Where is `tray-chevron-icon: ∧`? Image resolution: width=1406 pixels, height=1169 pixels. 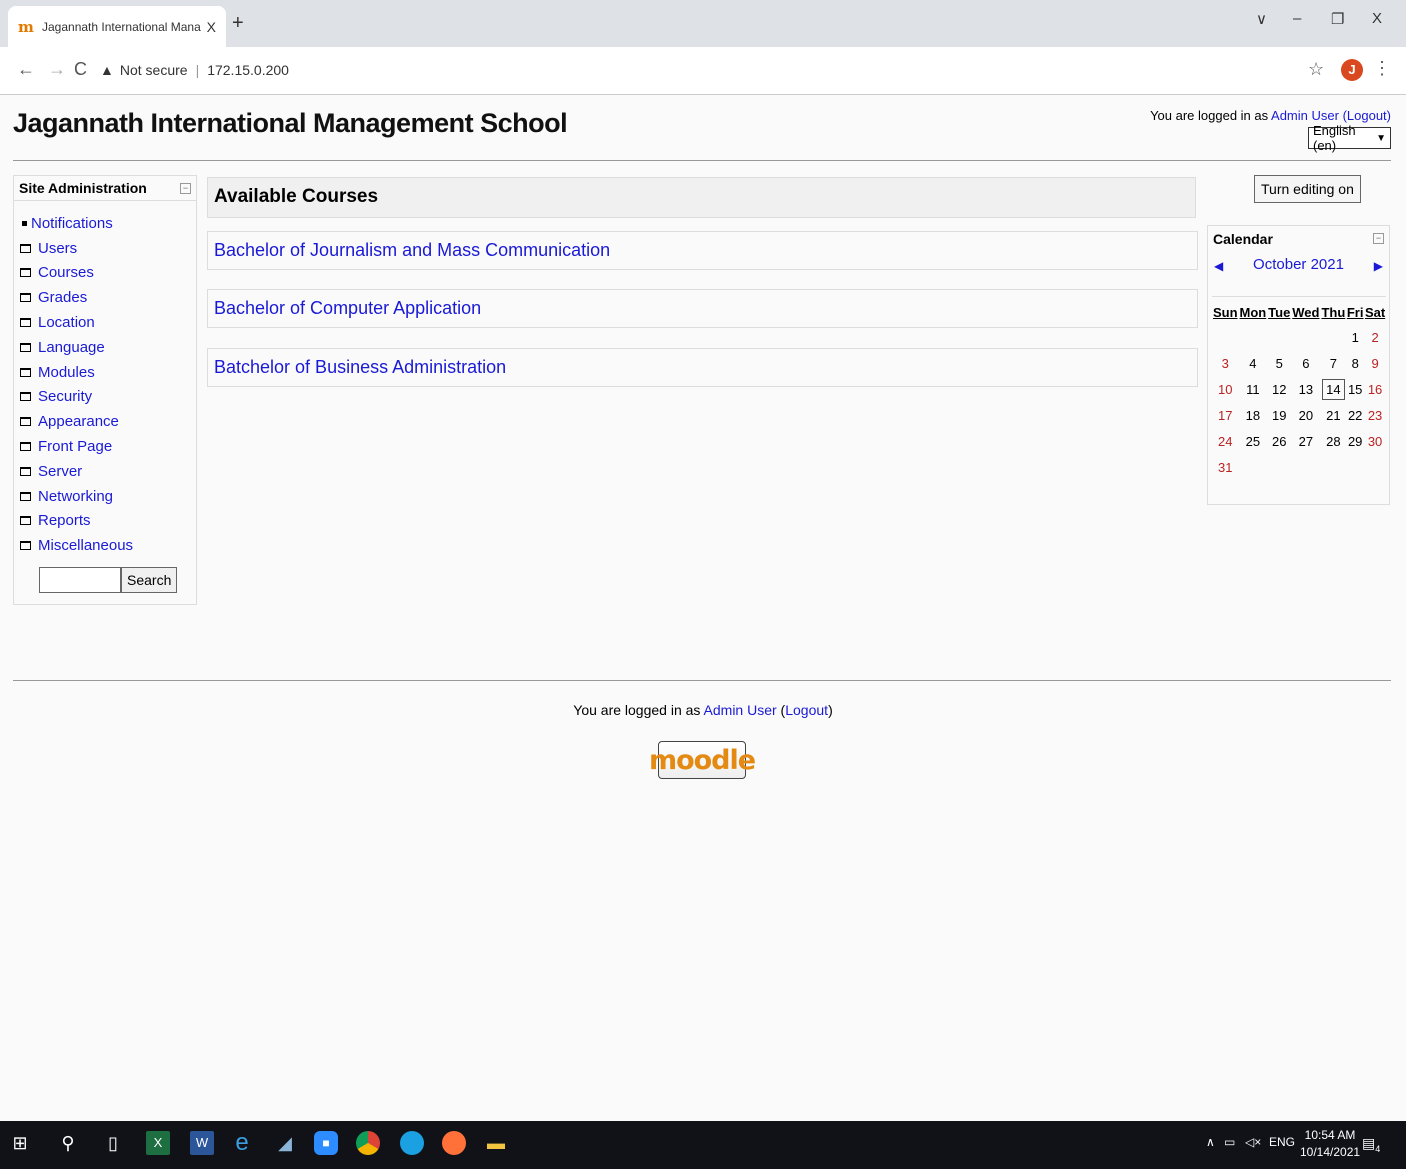
tray-chevron-icon: ∧ is located at coordinates (1210, 1142).